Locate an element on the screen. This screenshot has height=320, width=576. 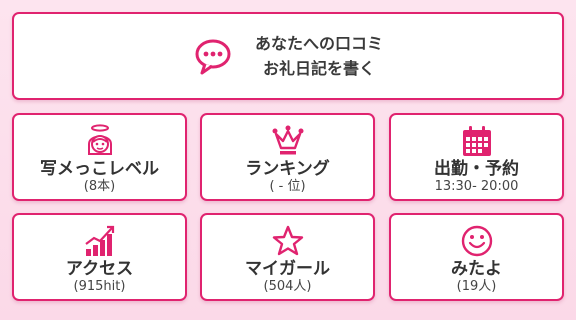
review-button-text: あなたへの口コミ お礼日記を書く is located at coordinates (319, 56).